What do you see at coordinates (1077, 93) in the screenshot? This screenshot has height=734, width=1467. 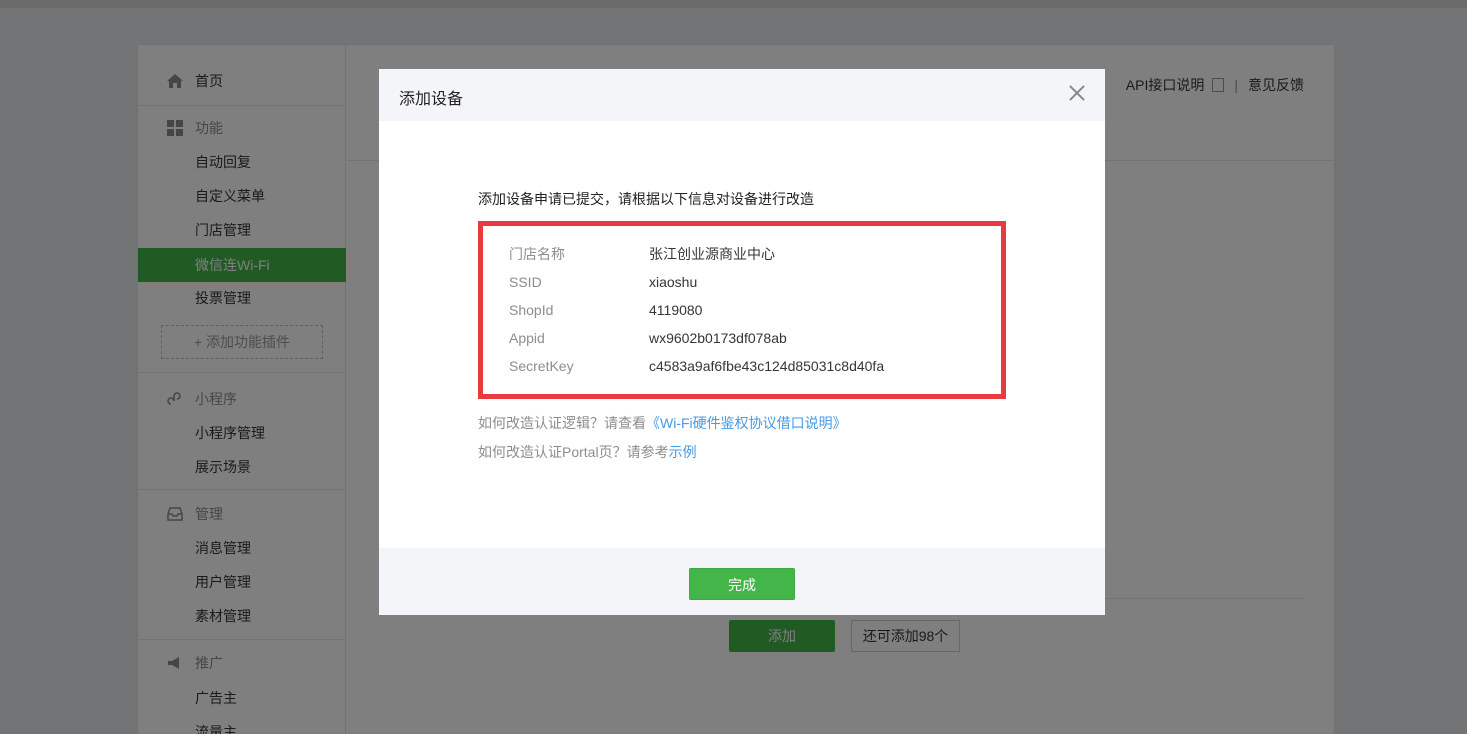 I see `close-icon` at bounding box center [1077, 93].